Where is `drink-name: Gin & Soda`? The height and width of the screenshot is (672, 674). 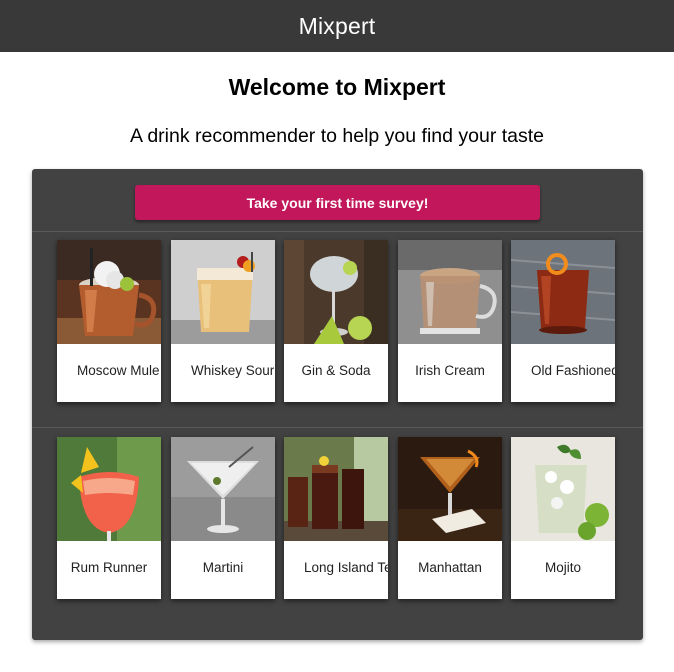 drink-name: Gin & Soda is located at coordinates (336, 370).